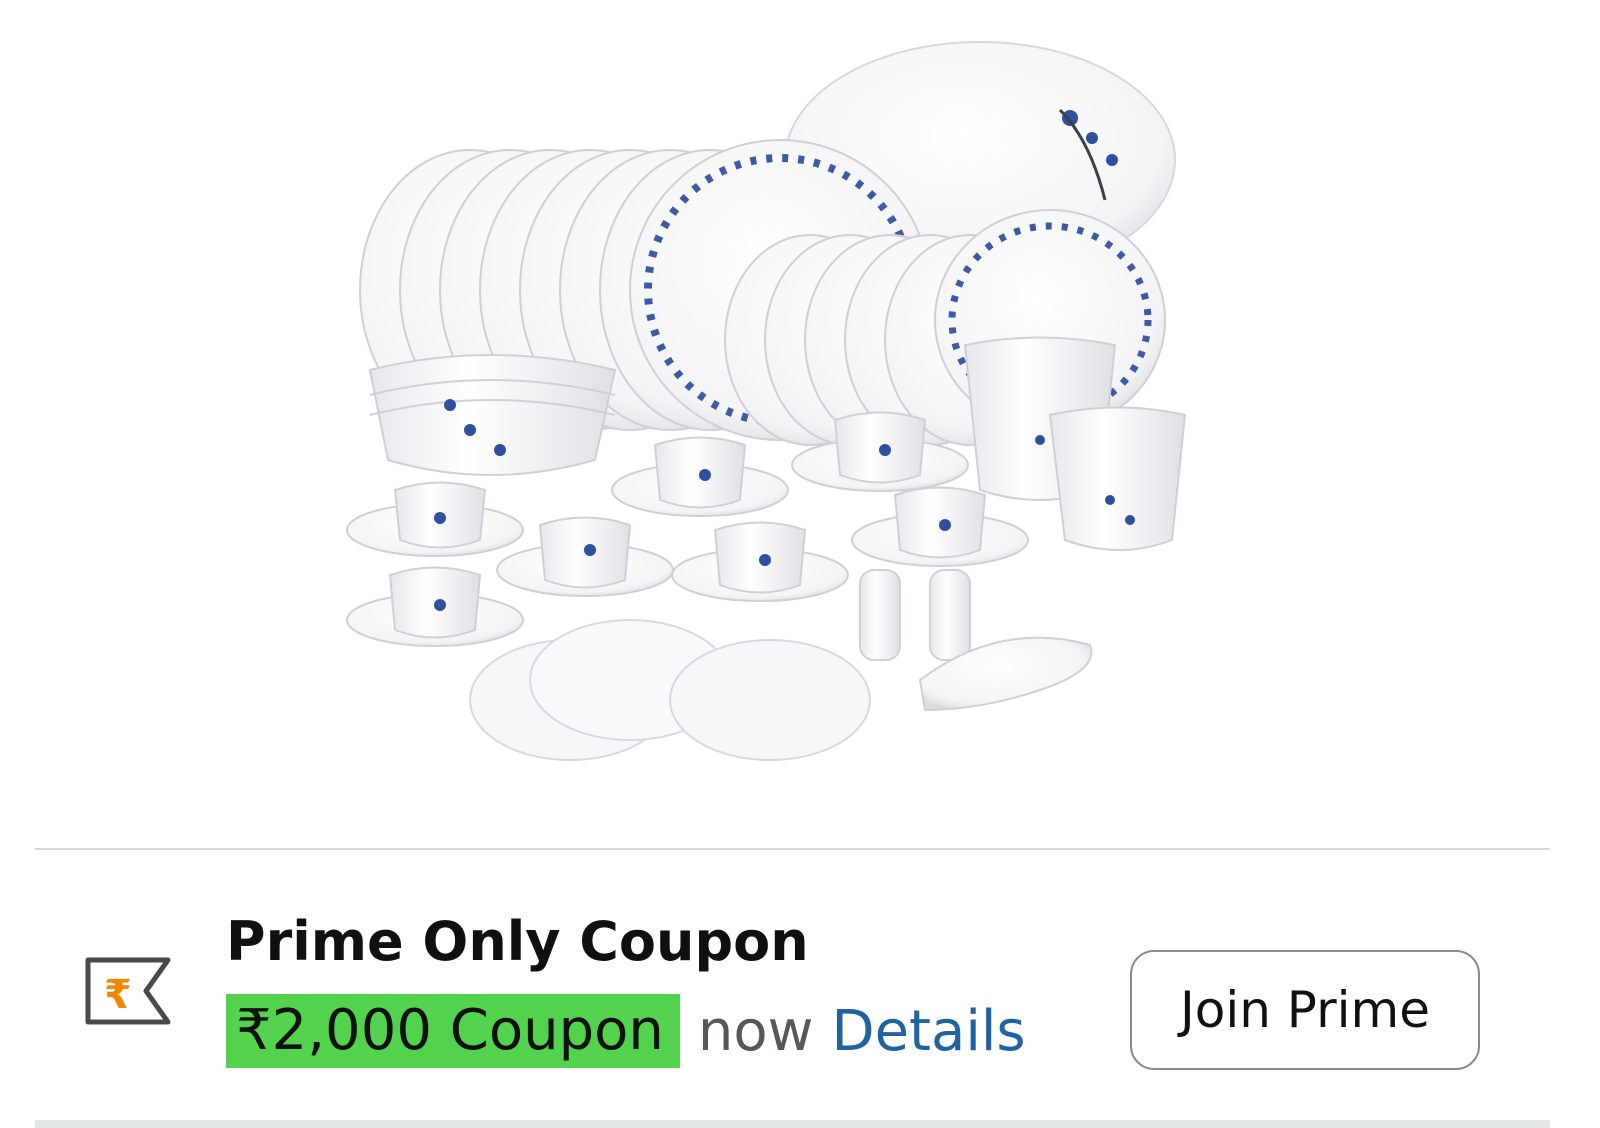  Describe the element at coordinates (755, 1031) in the screenshot. I see `coupon-now-text: now` at that location.